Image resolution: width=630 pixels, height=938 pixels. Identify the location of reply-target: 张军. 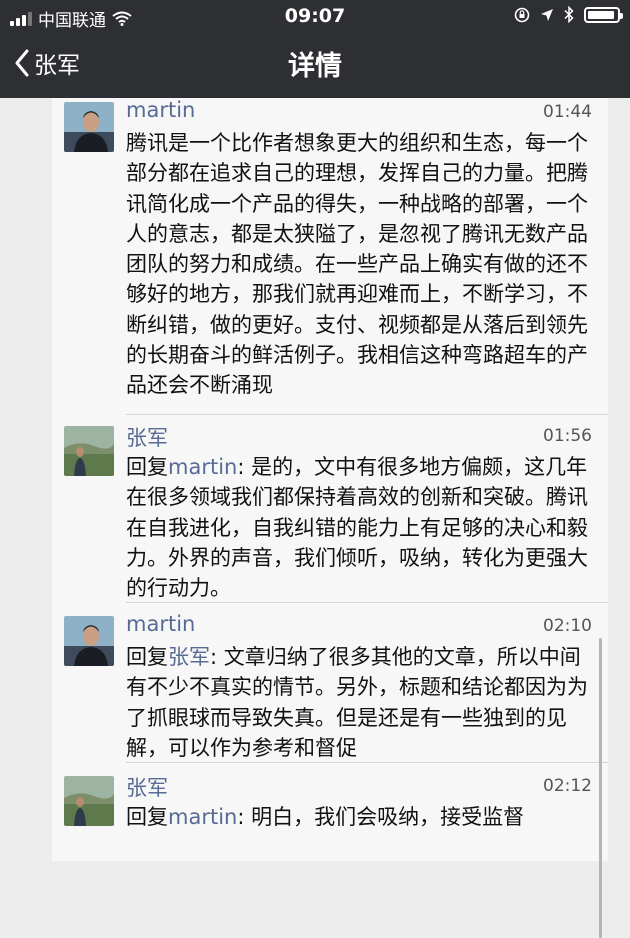
(189, 657).